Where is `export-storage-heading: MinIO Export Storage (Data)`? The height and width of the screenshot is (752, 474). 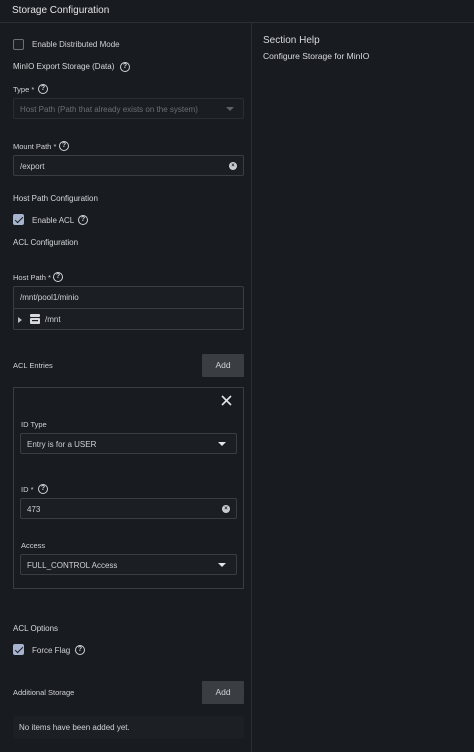
export-storage-heading: MinIO Export Storage (Data) is located at coordinates (64, 66).